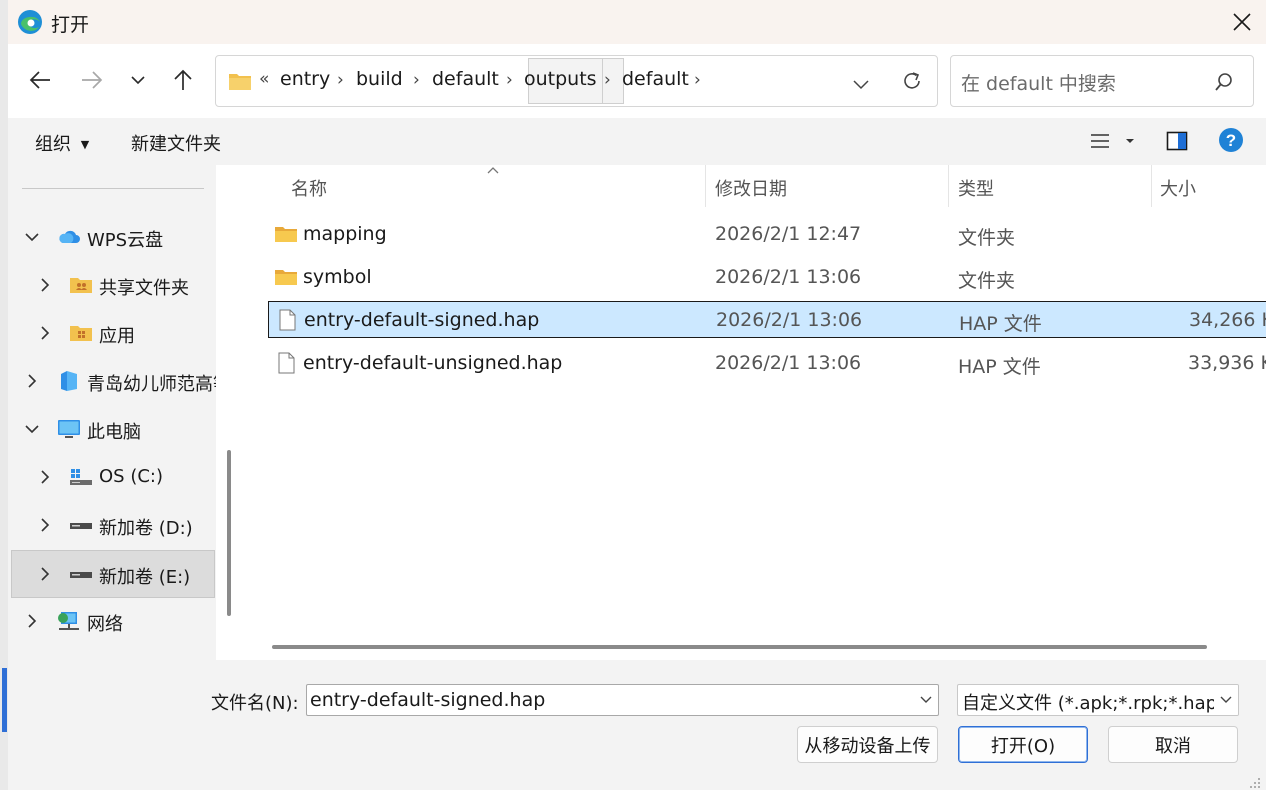 This screenshot has width=1266, height=790. I want to click on edge-browser-icon, so click(30, 22).